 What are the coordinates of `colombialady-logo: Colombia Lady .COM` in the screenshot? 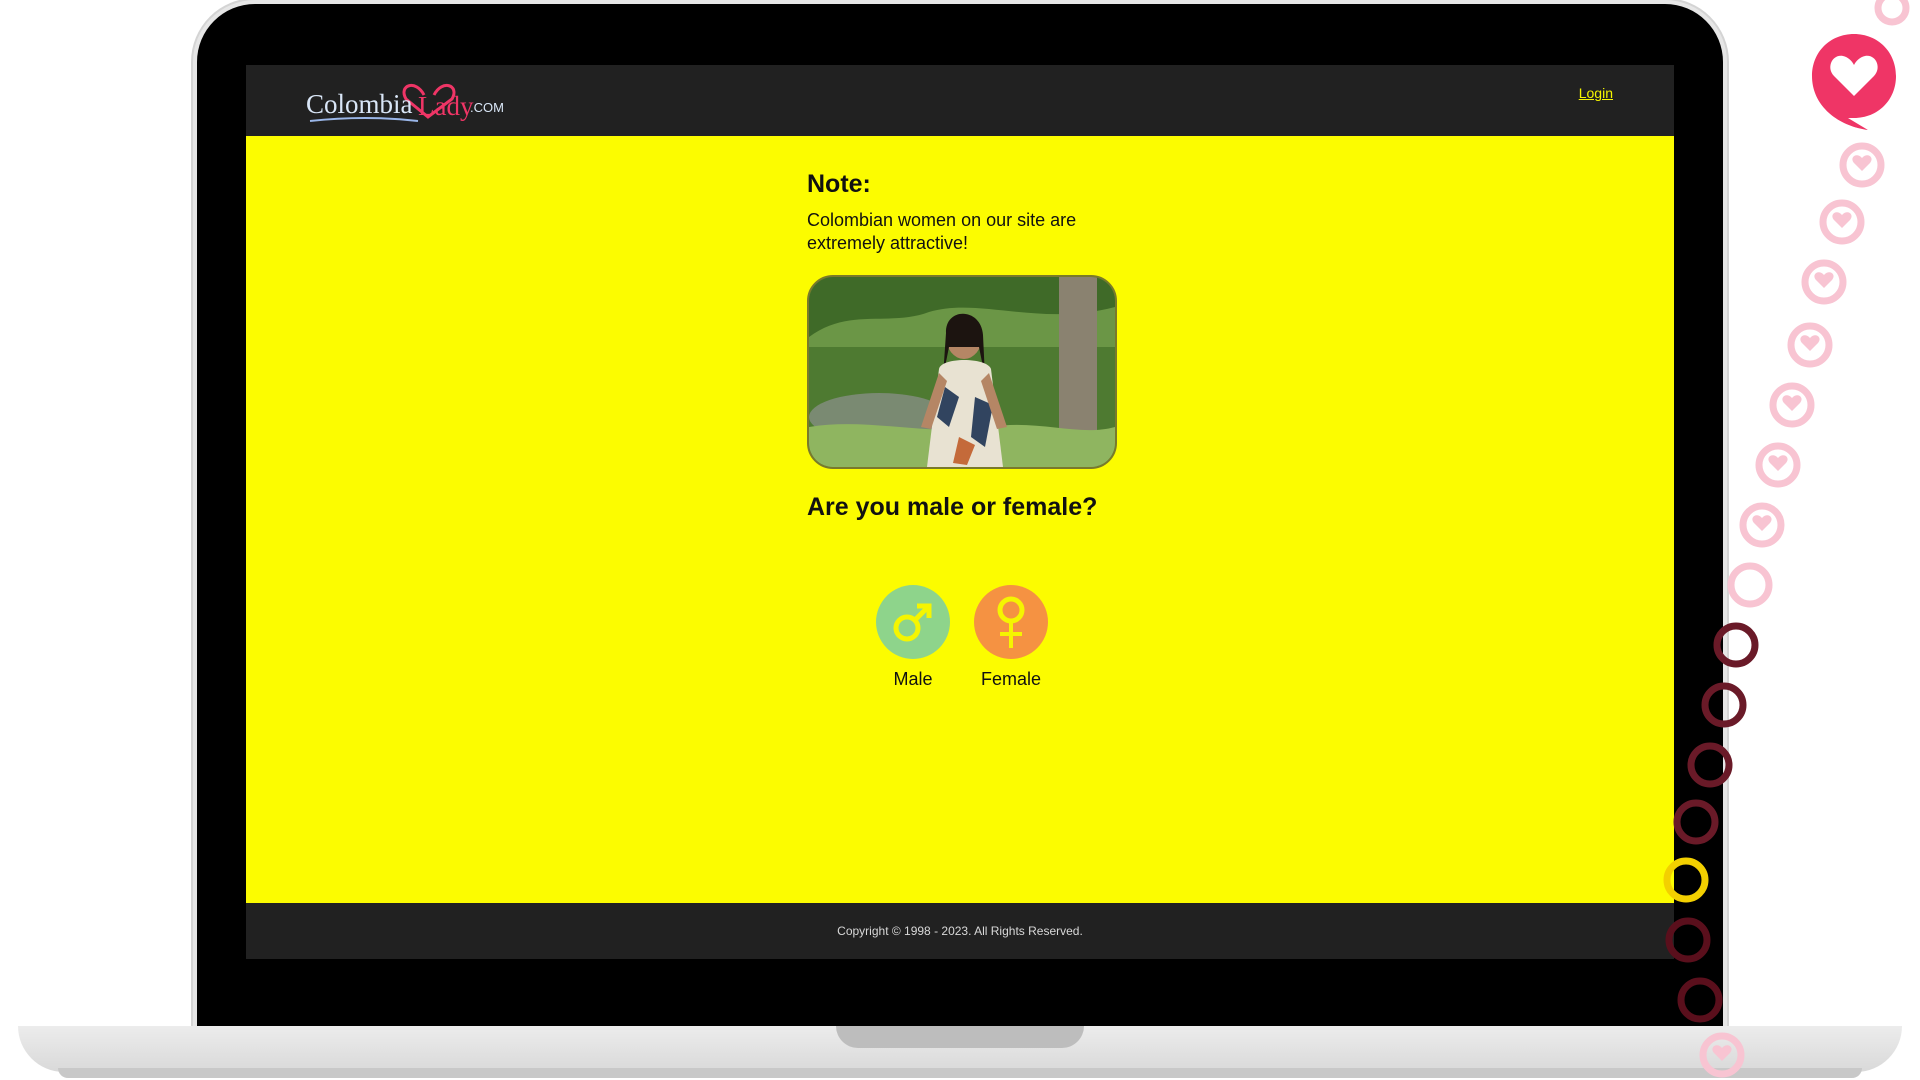 It's located at (411, 101).